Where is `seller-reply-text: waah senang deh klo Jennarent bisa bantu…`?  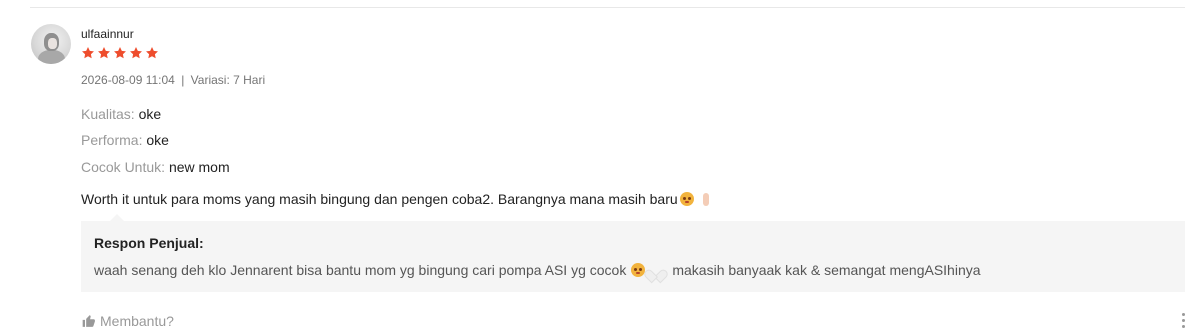
seller-reply-text: waah senang deh klo Jennarent bisa bantu… is located at coordinates (537, 270).